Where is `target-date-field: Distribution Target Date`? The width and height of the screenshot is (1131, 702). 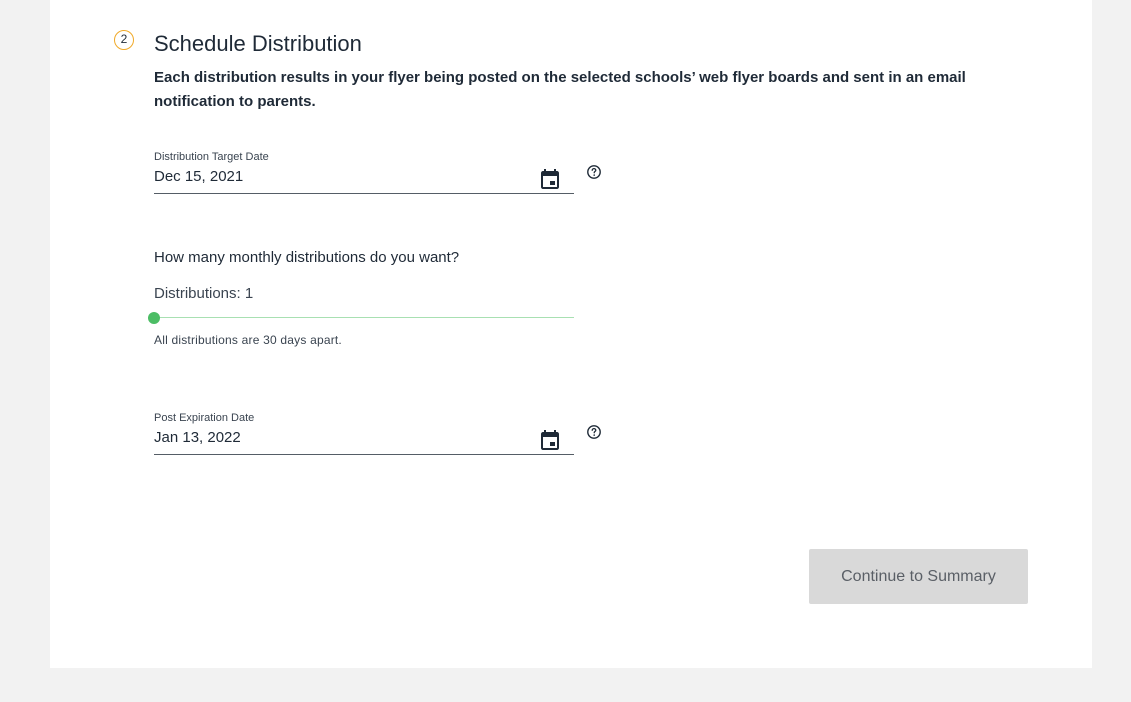 target-date-field: Distribution Target Date is located at coordinates (364, 172).